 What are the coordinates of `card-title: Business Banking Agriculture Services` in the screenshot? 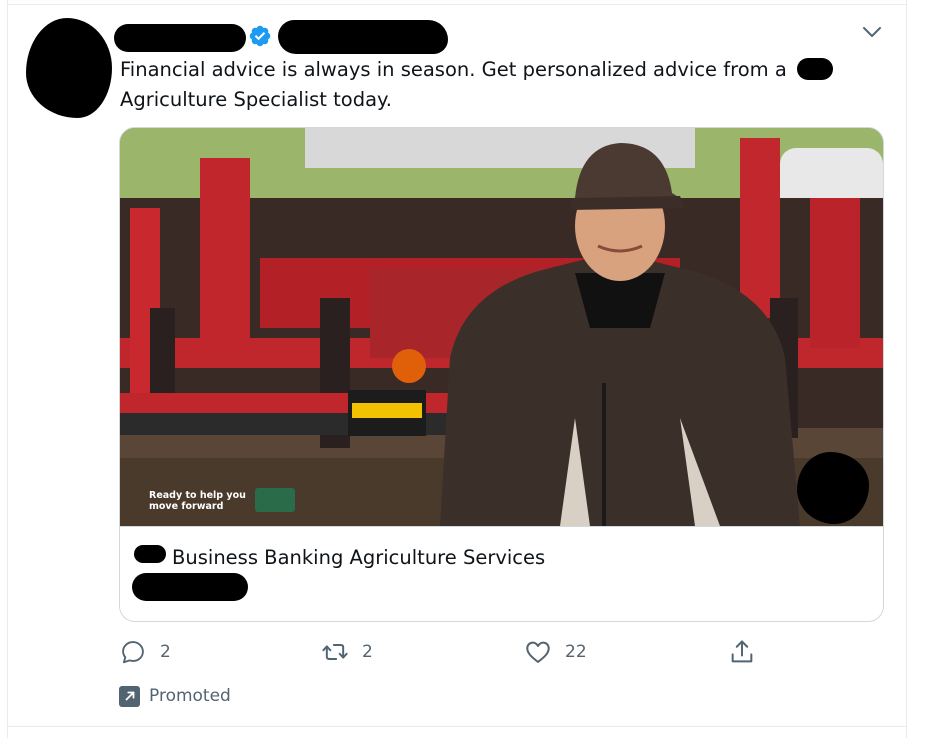 It's located at (359, 557).